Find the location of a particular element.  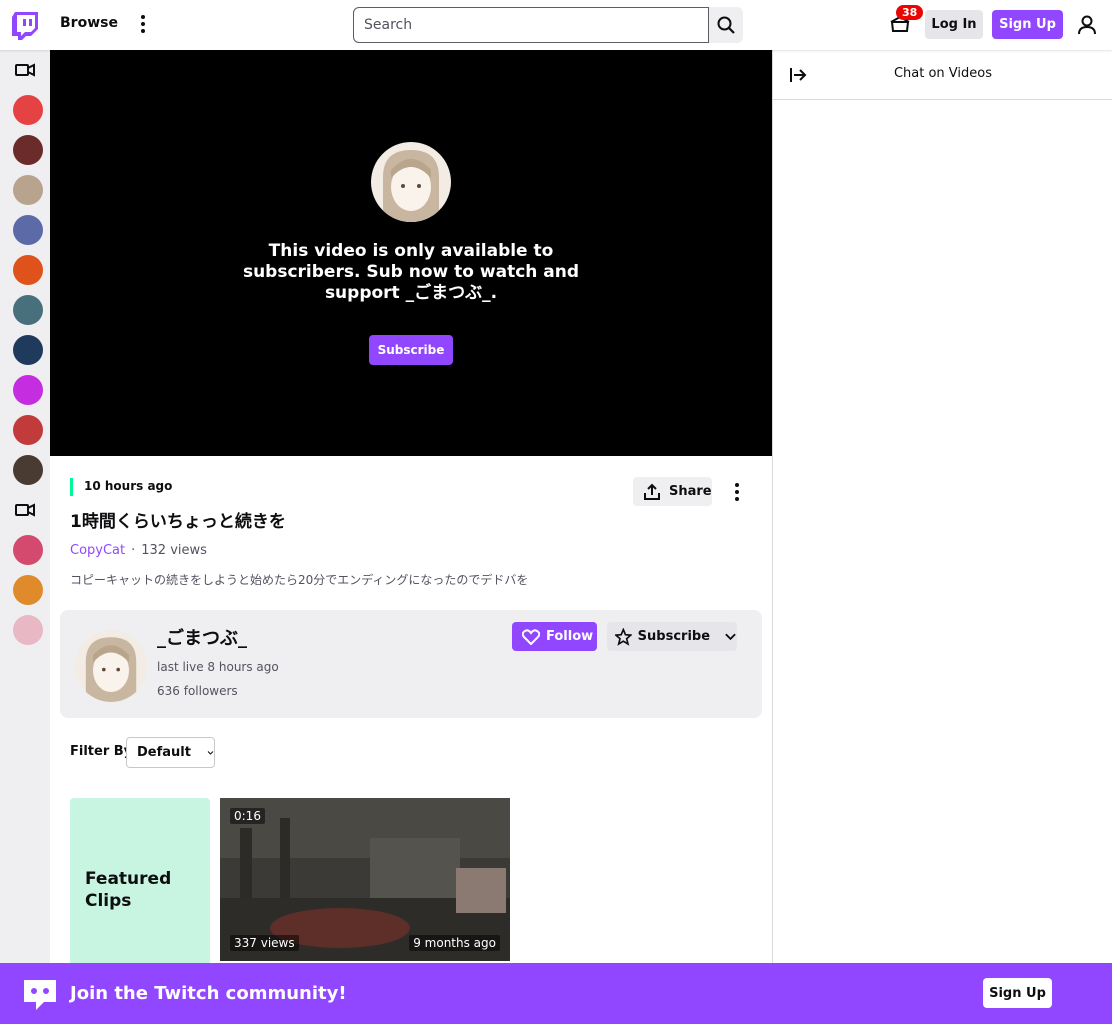

filter-dropdown: Default is located at coordinates (170, 752).